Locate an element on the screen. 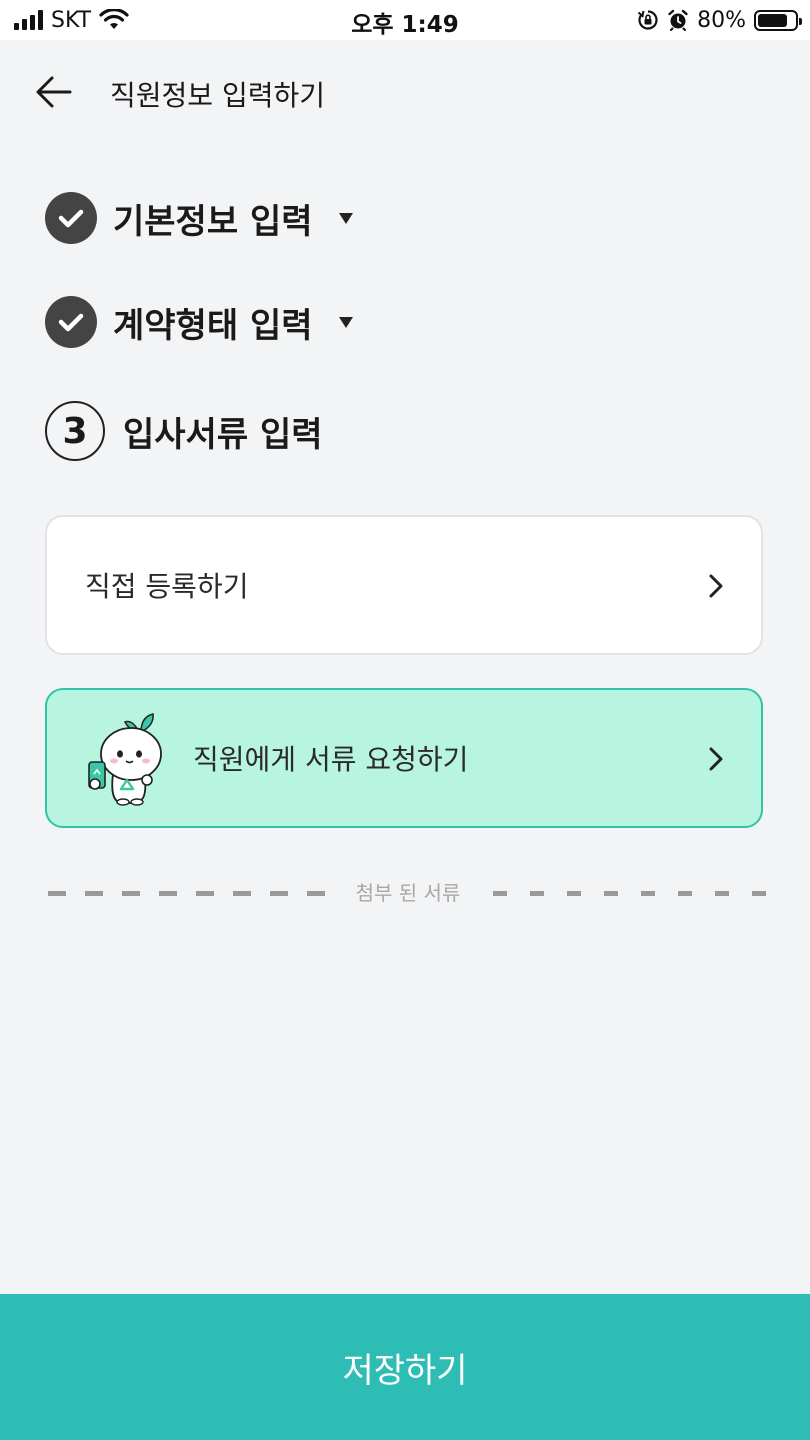 The height and width of the screenshot is (1440, 810). battery-percentage: 80% is located at coordinates (721, 20).